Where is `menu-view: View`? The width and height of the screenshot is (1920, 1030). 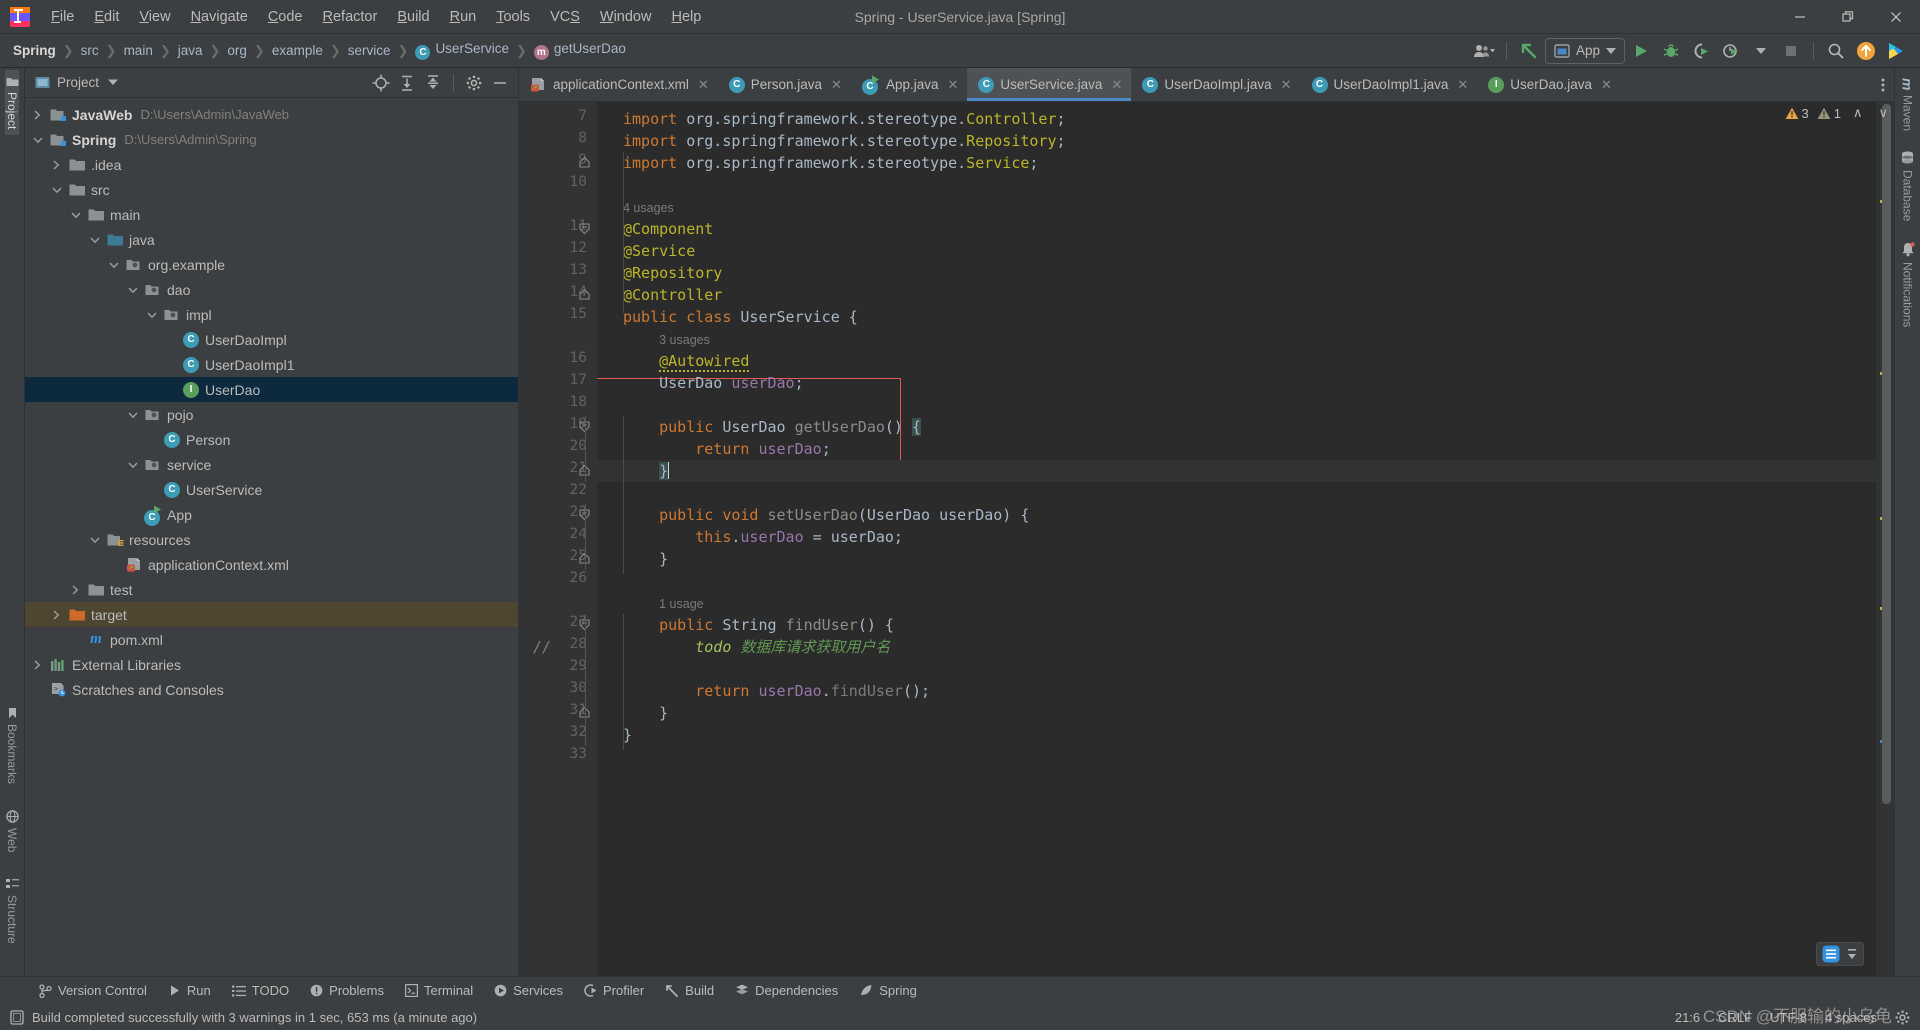 menu-view: View is located at coordinates (154, 17).